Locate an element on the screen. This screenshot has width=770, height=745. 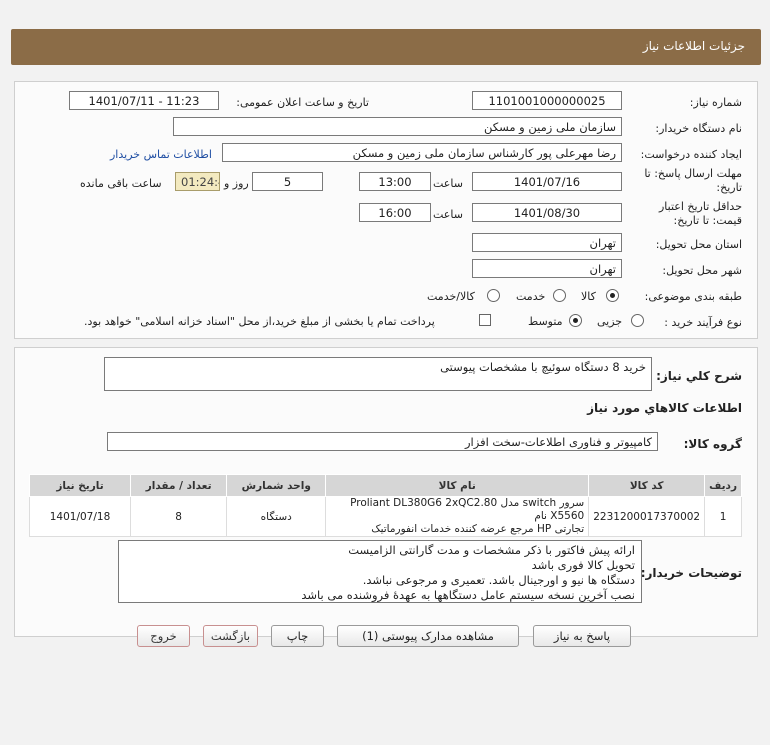
cell-unit: دستگاه is located at coordinates (276, 516).